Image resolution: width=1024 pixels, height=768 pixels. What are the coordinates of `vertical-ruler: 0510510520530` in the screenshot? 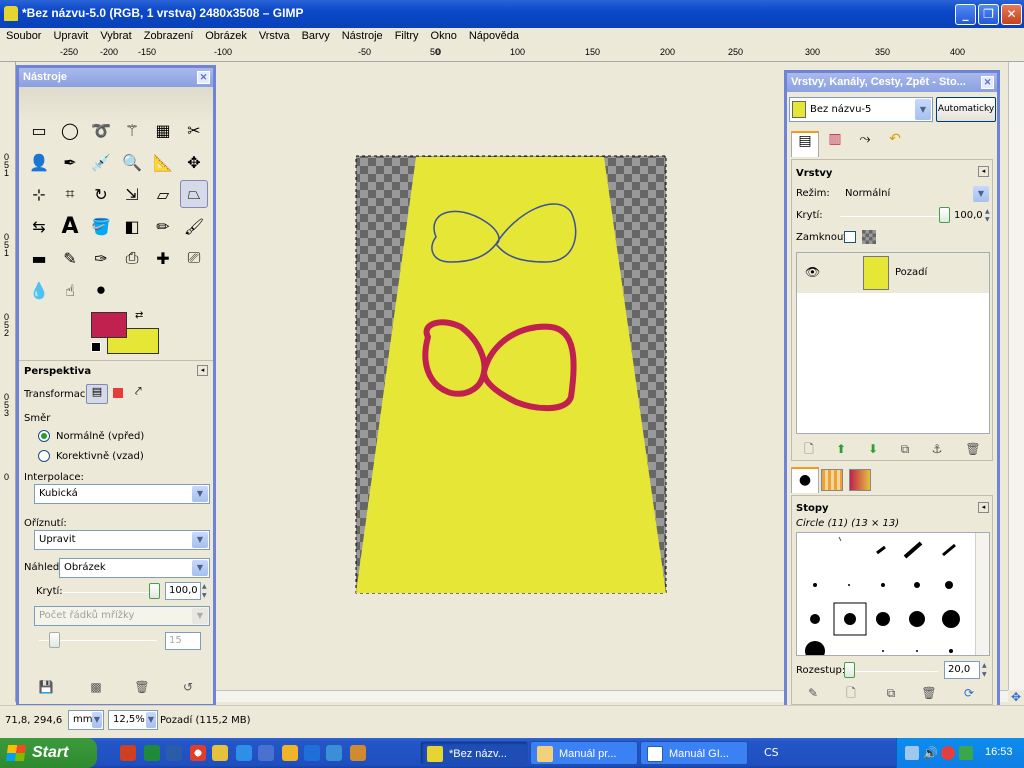 It's located at (8, 382).